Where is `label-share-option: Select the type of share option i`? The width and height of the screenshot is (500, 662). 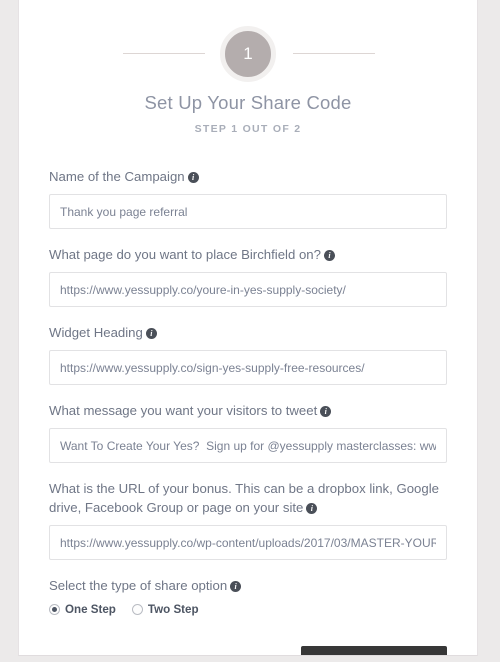 label-share-option: Select the type of share option i is located at coordinates (248, 585).